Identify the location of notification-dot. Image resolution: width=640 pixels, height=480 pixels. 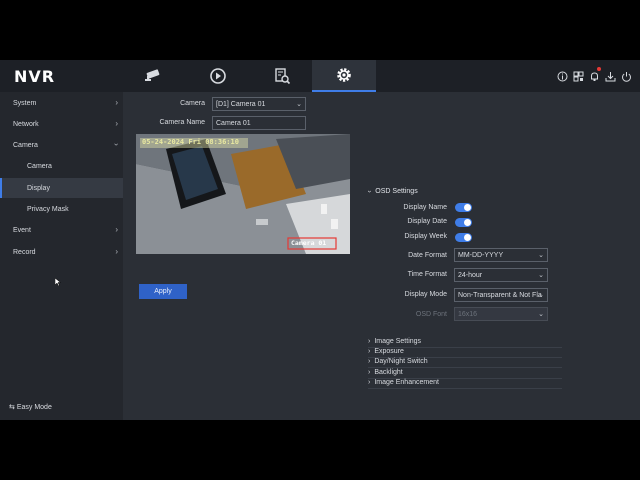
(599, 69).